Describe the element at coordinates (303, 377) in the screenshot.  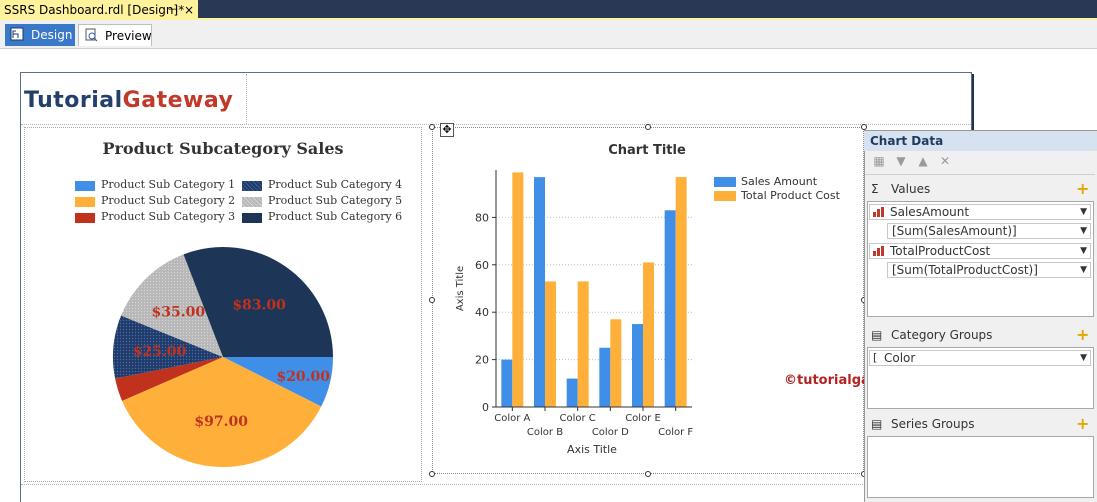
I see `pie-data-label: $20.00` at that location.